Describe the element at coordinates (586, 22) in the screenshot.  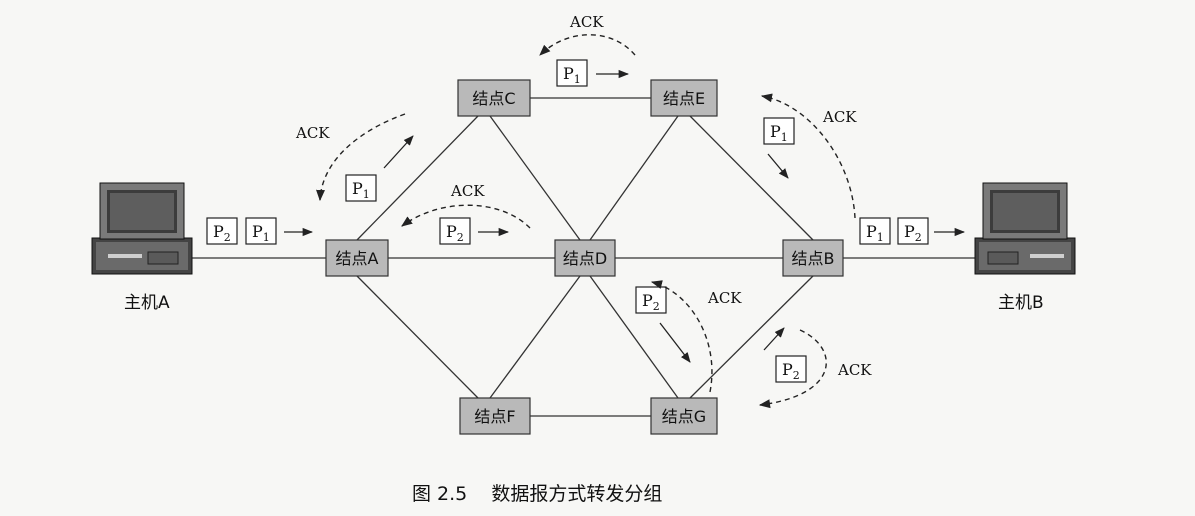
I see `ack-label-e-c: ACK` at that location.